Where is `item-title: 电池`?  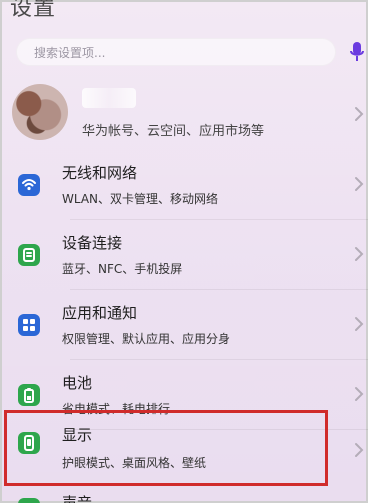 item-title: 电池 is located at coordinates (77, 383).